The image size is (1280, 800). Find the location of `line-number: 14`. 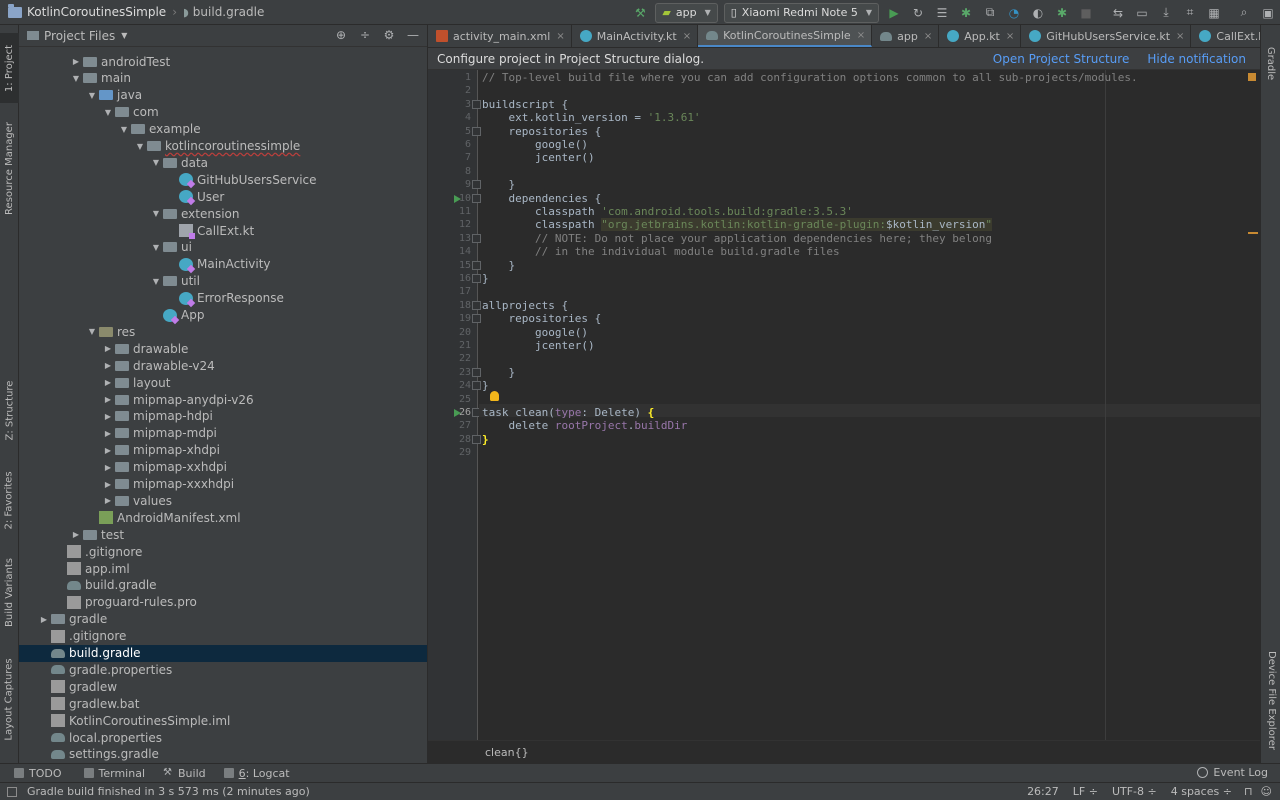

line-number: 14 is located at coordinates (457, 251).